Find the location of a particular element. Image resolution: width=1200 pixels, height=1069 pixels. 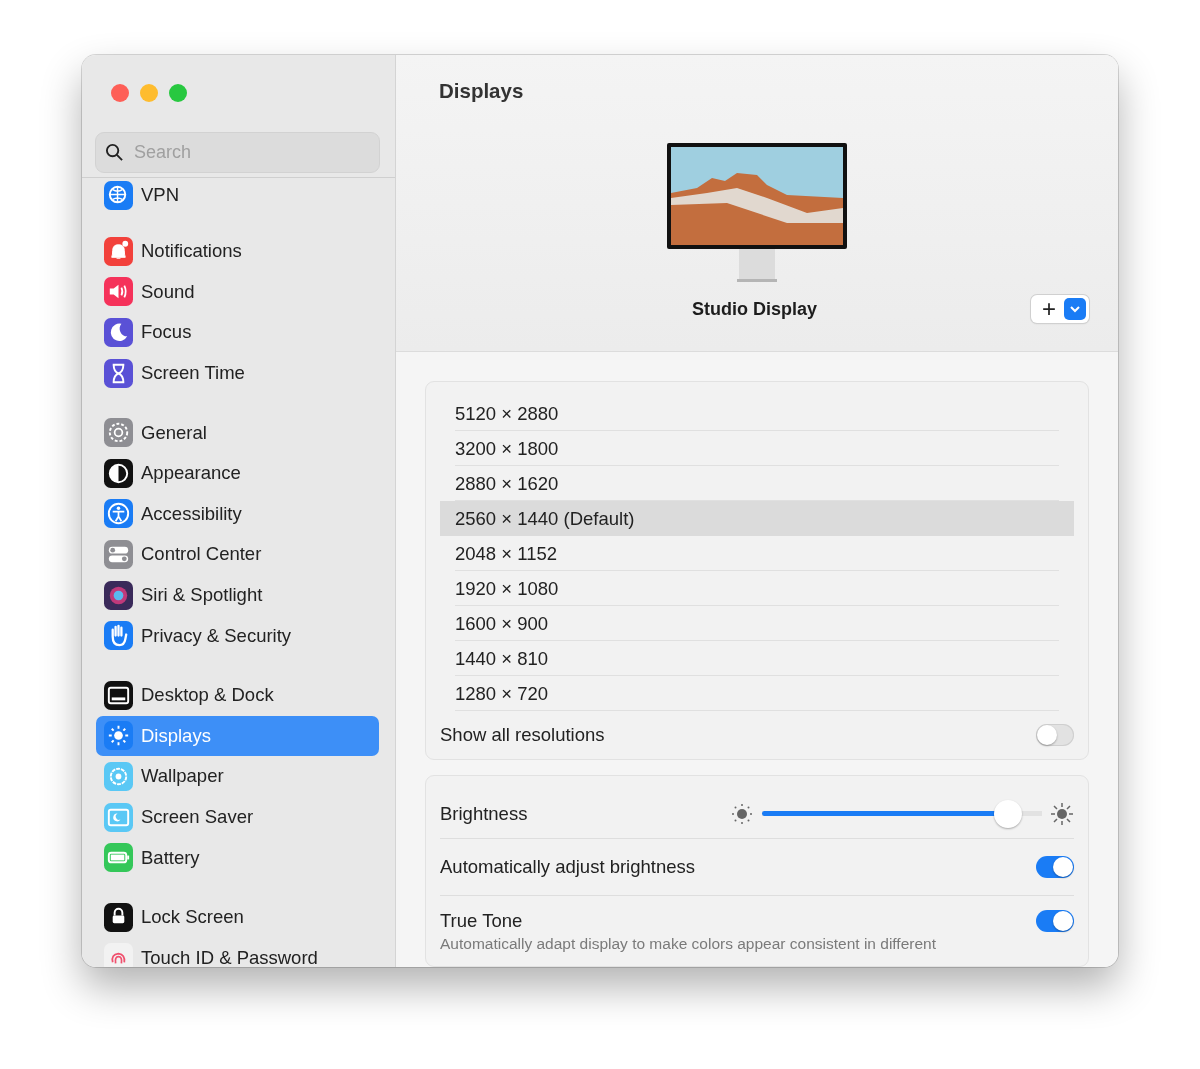

setting-label: True Tone is located at coordinates (482, 921).